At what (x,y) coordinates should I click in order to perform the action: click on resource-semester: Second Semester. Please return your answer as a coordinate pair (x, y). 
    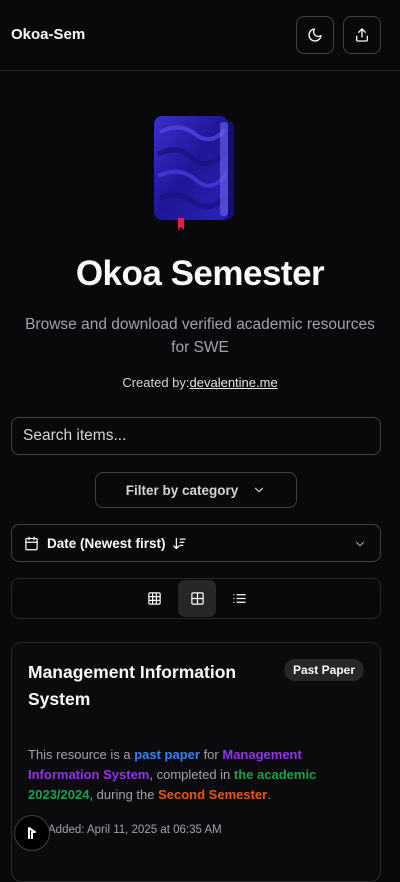
    Looking at the image, I should click on (213, 794).